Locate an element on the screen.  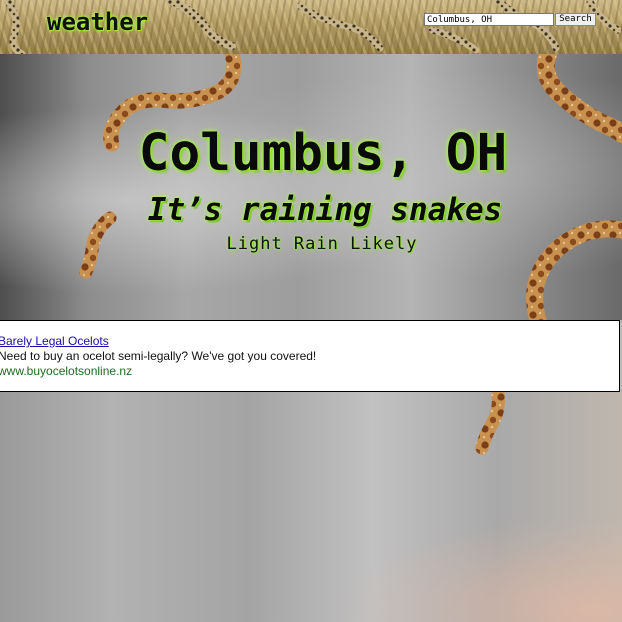
ad-title-link: Barely Legal Ocelots is located at coordinates (309, 341).